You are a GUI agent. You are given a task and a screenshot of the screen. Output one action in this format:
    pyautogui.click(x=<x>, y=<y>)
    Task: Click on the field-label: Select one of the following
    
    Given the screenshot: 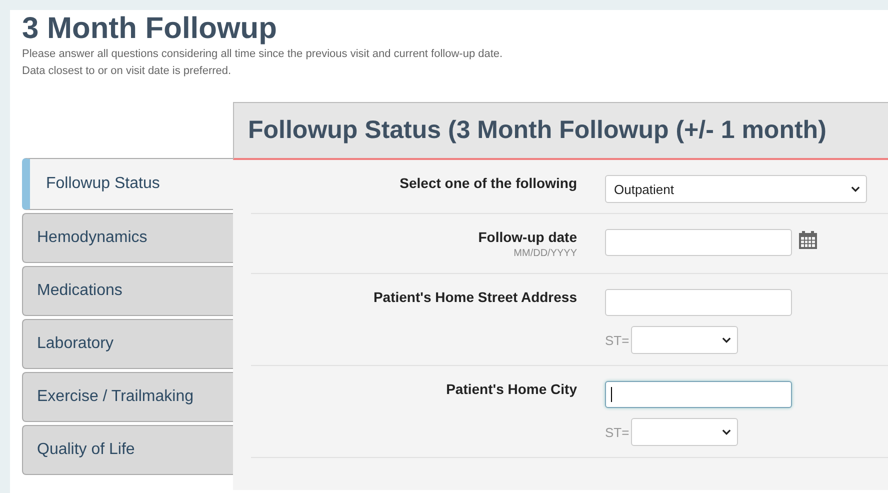 What is the action you would take?
    pyautogui.click(x=488, y=183)
    